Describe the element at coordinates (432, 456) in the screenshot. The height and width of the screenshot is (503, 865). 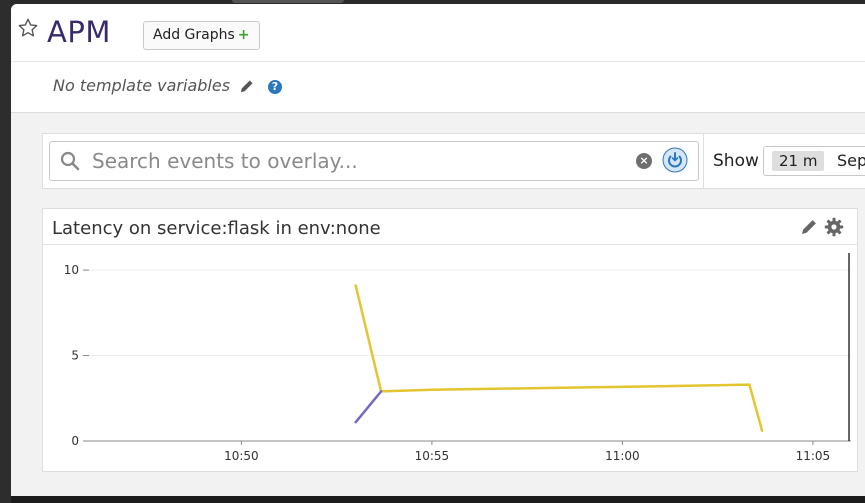
I see `x-tick-label: 10:55` at that location.